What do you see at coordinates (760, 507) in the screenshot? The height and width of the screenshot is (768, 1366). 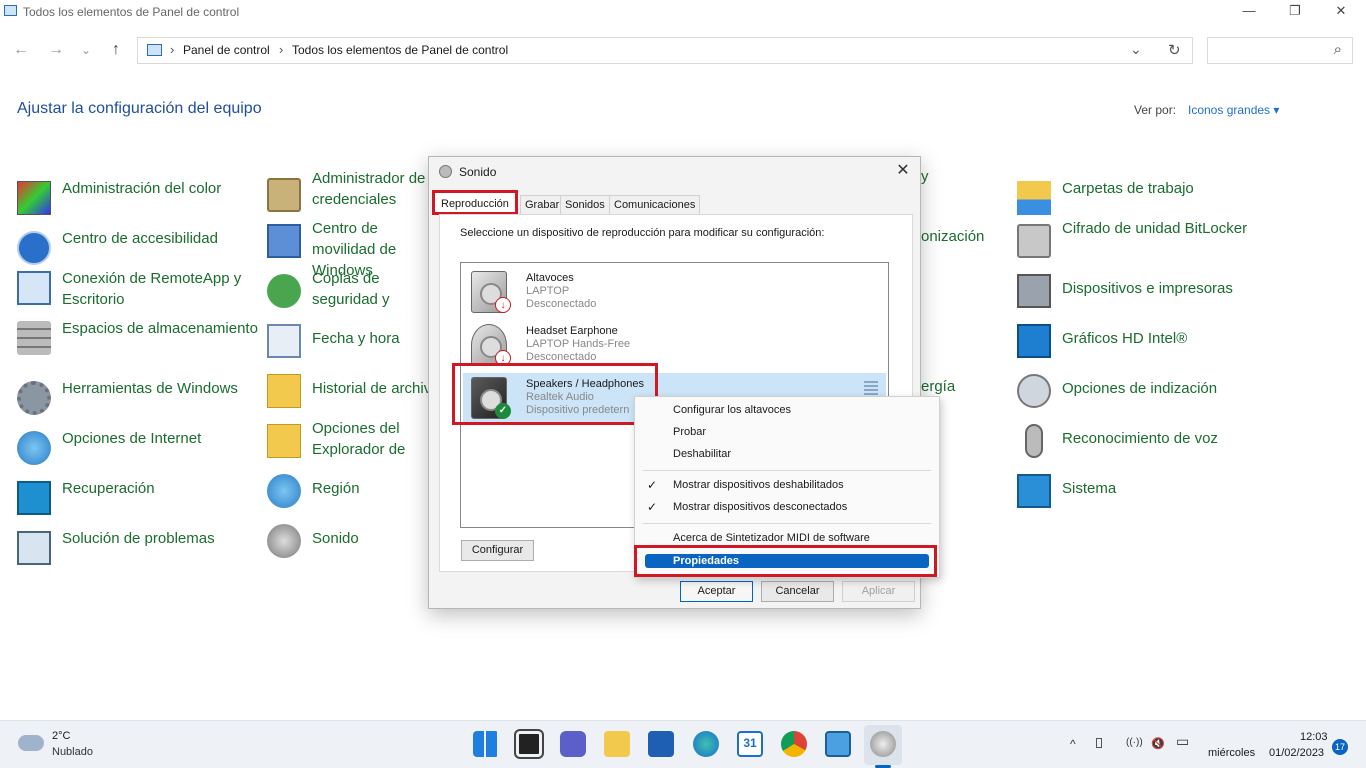 I see `menu-item-show-disconnected: Mostrar dispositivos desconectados` at bounding box center [760, 507].